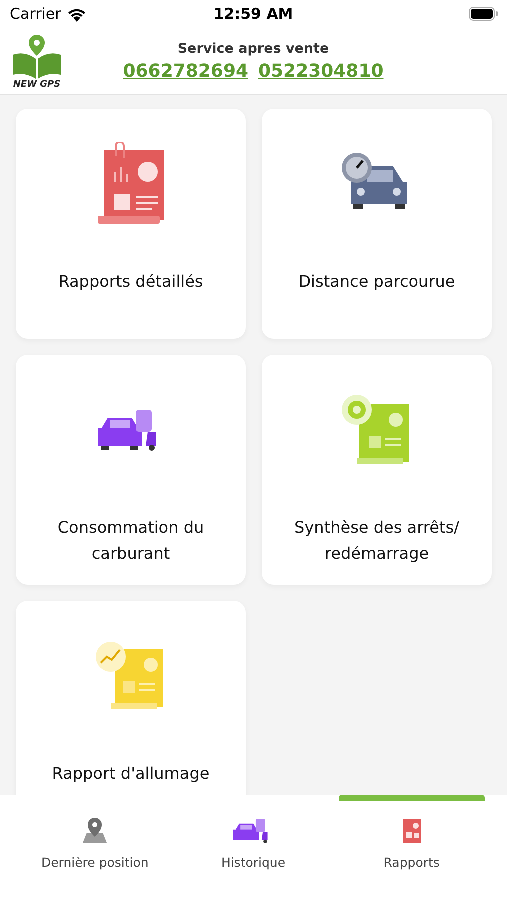 The image size is (507, 900). I want to click on logo-icon, so click(37, 56).